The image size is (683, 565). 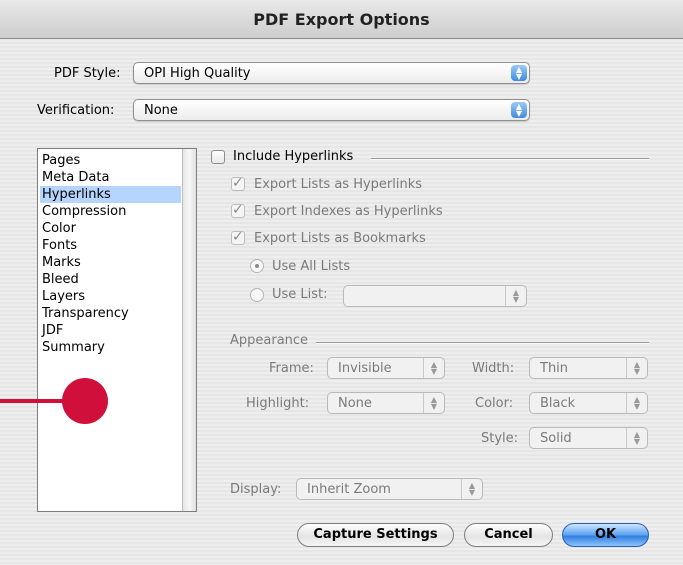 I want to click on width-popup: Thin ▲ ▼, so click(x=588, y=368).